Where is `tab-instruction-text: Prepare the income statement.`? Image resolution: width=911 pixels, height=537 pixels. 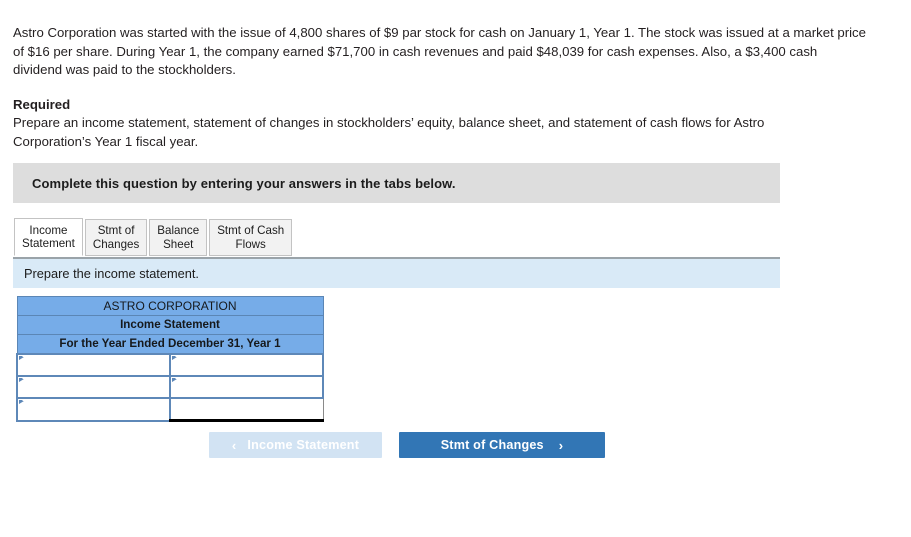
tab-instruction-text: Prepare the income statement. is located at coordinates (111, 273).